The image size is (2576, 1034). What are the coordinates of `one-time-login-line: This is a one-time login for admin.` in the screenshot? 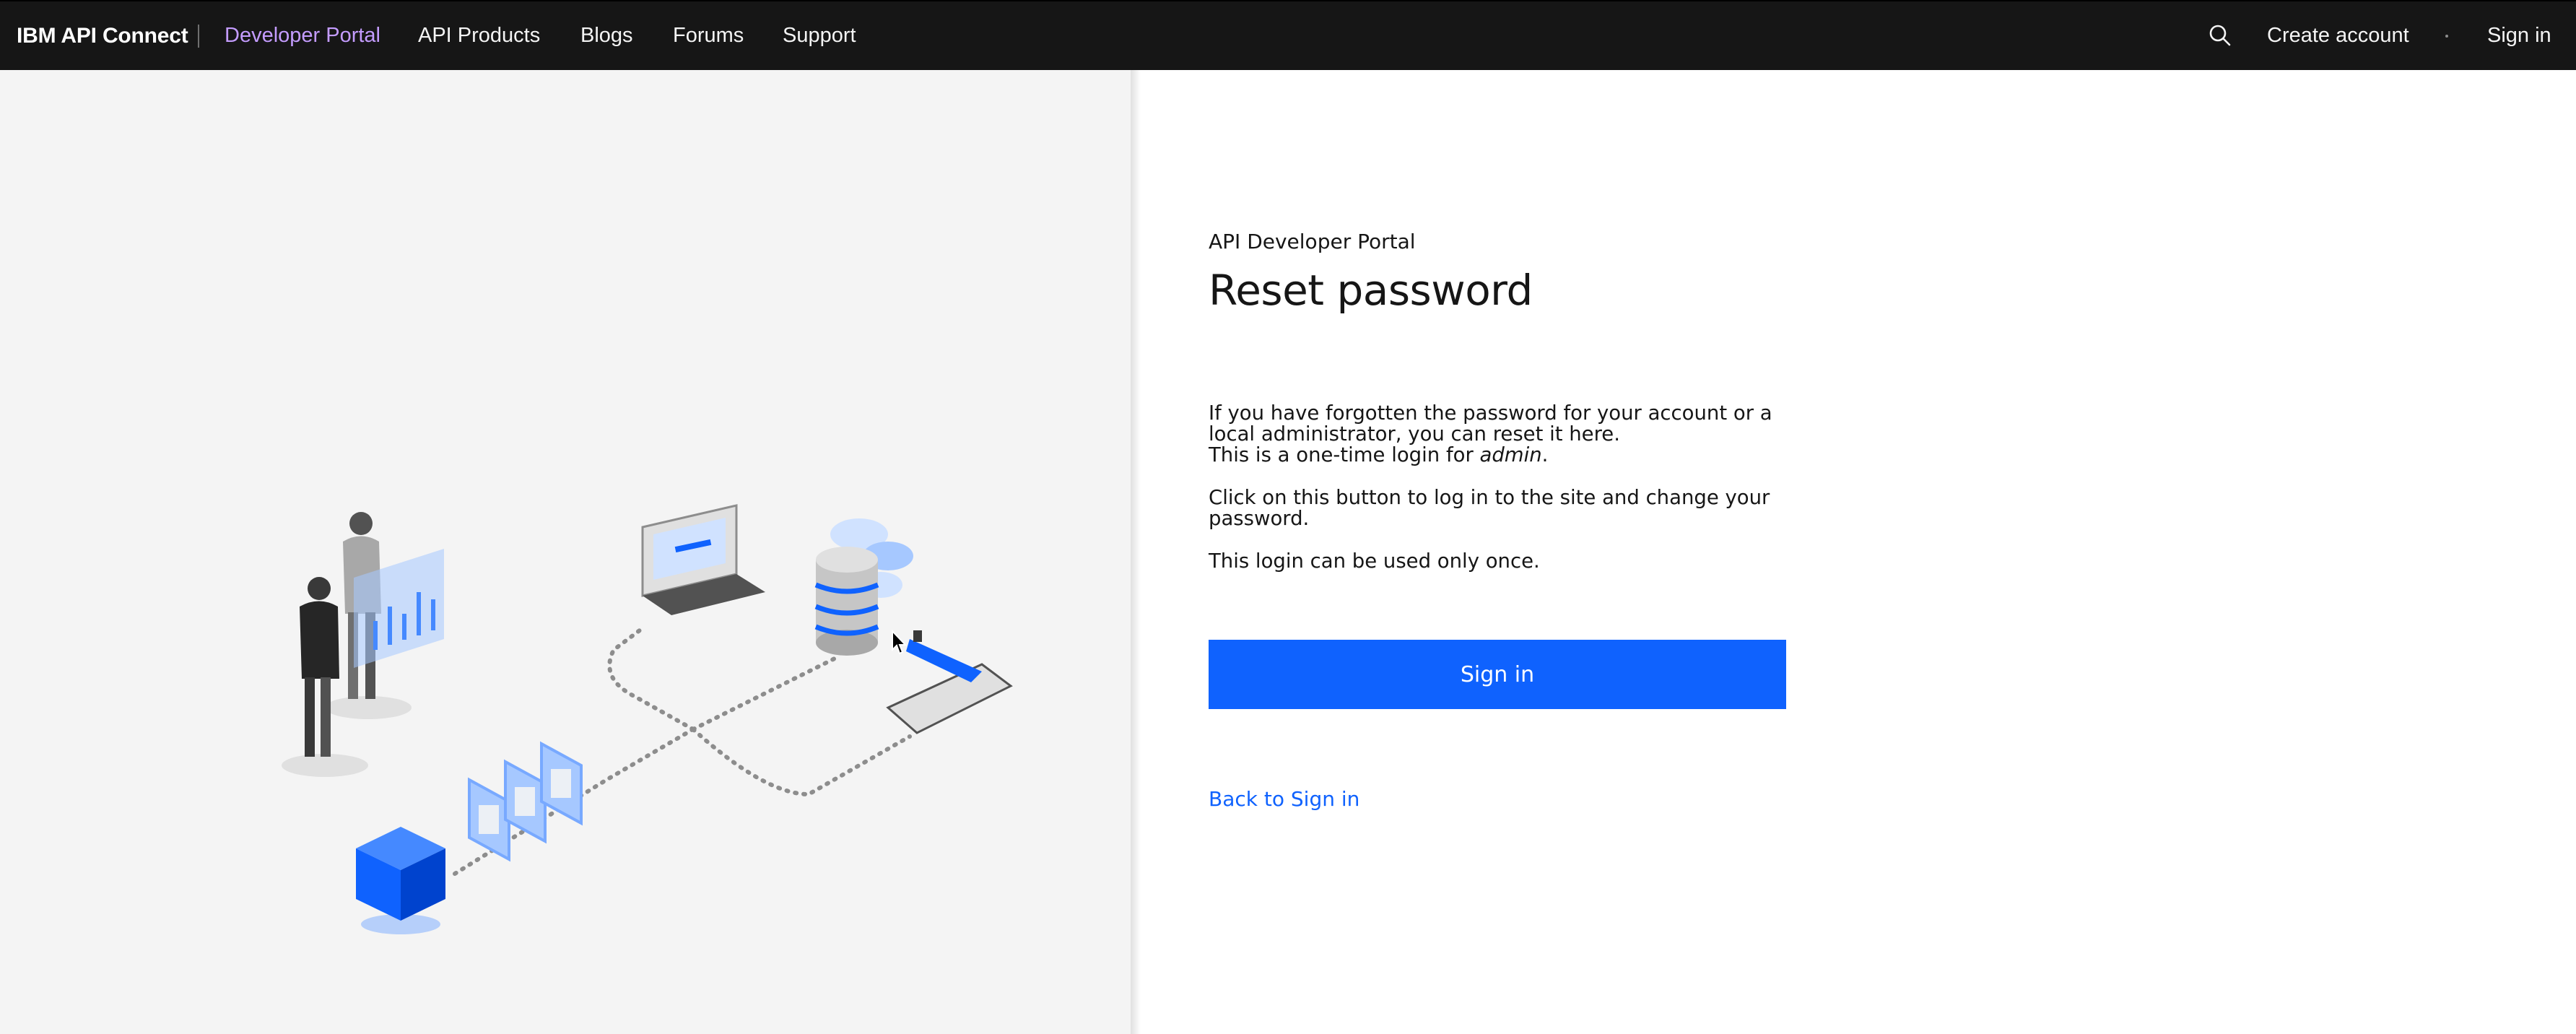 It's located at (1498, 455).